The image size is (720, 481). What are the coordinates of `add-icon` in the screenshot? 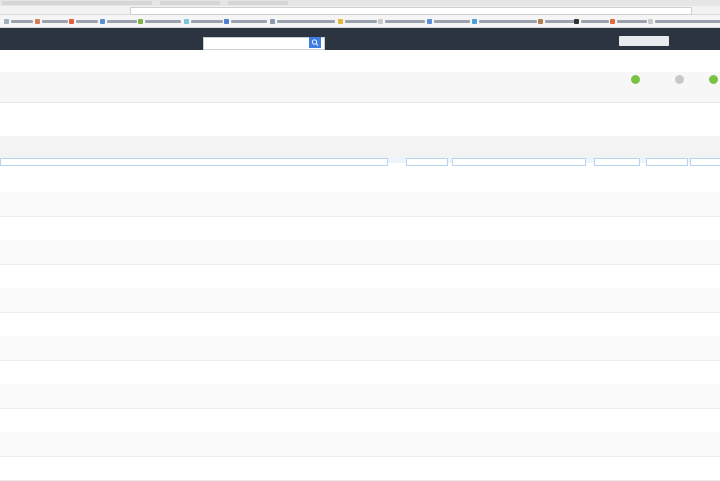 It's located at (635, 79).